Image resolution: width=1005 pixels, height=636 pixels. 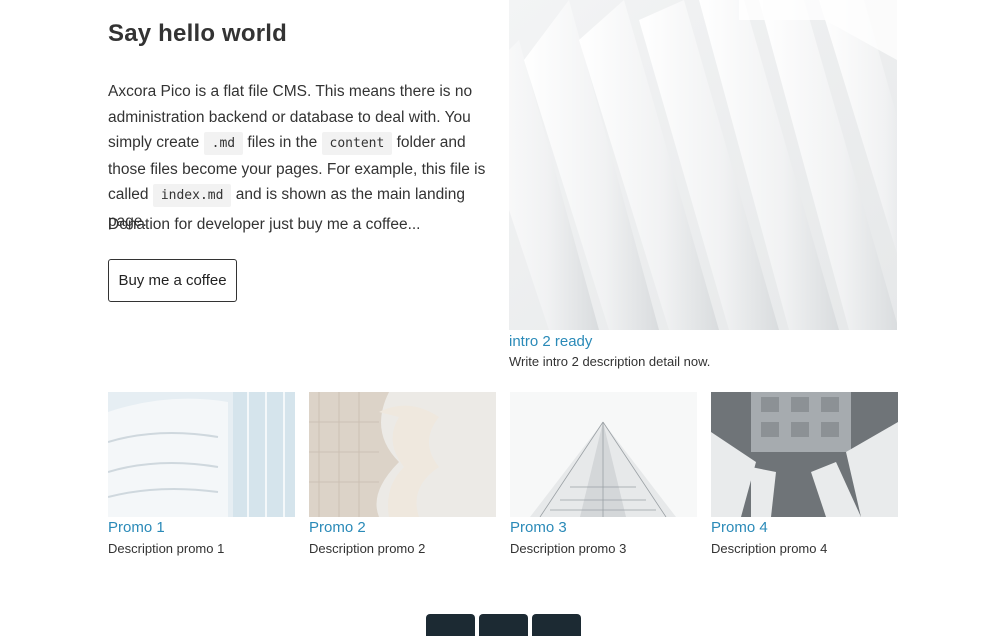 I want to click on promo-3-link: Promo 3, so click(x=603, y=527).